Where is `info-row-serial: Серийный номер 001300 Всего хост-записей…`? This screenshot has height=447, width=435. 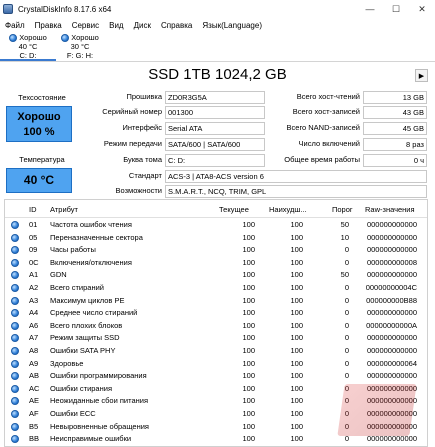
info-row-serial: Серийный номер 001300 Всего хост-записей… is located at coordinates (217, 112).